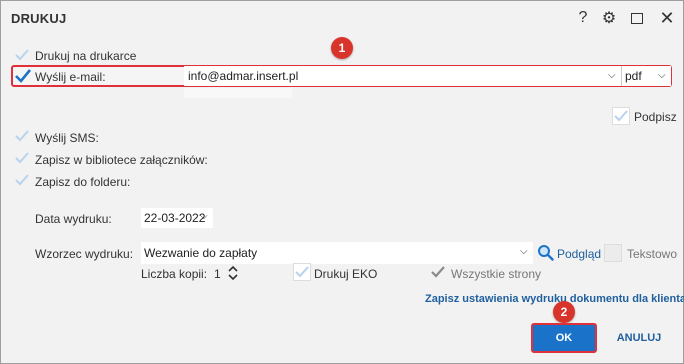 This screenshot has width=684, height=364. I want to click on sms-label: Wyślij SMS:, so click(67, 138).